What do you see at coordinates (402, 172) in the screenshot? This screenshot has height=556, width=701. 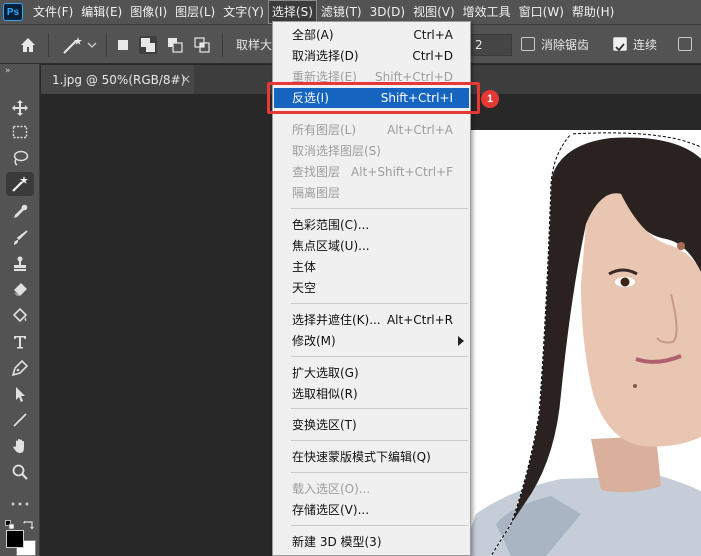 I see `menu-item-shortcut: Alt+Shift+Ctrl+F` at bounding box center [402, 172].